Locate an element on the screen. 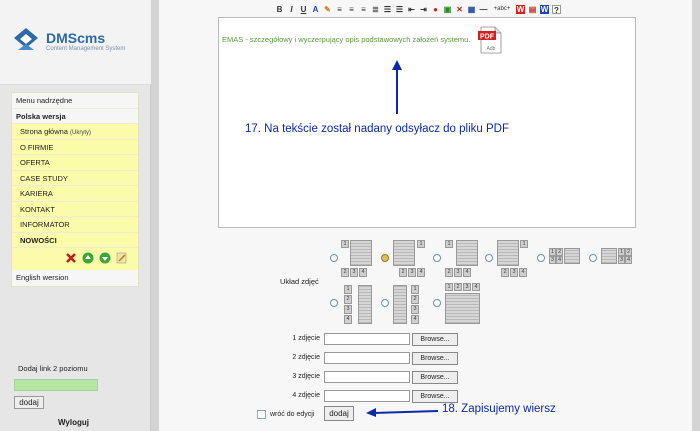 The height and width of the screenshot is (431, 700). align-justify-icon: ≣ is located at coordinates (375, 9).